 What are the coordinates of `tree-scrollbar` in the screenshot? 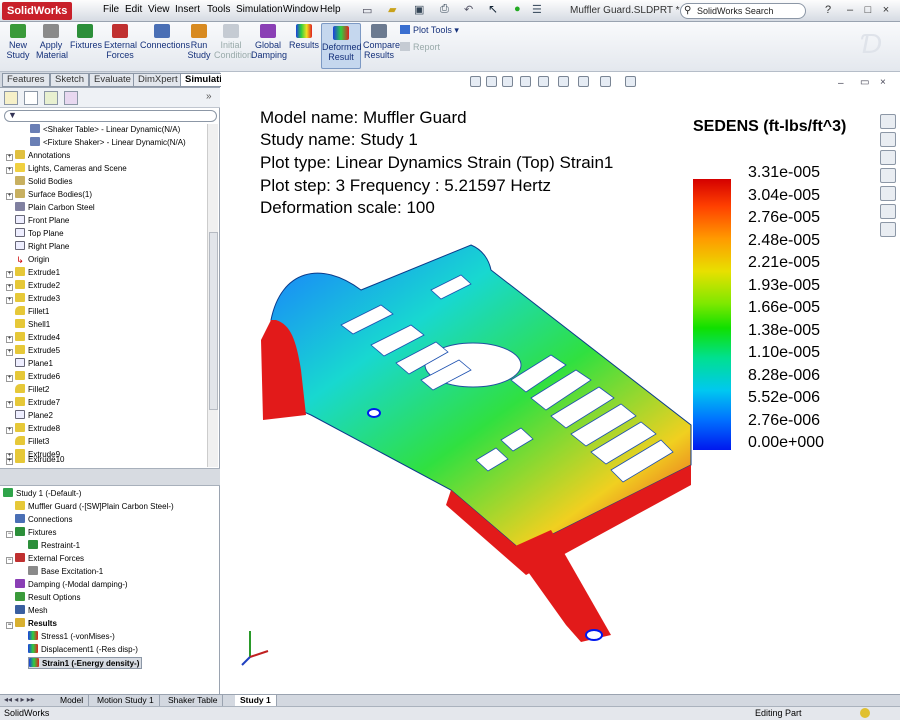 It's located at (212, 295).